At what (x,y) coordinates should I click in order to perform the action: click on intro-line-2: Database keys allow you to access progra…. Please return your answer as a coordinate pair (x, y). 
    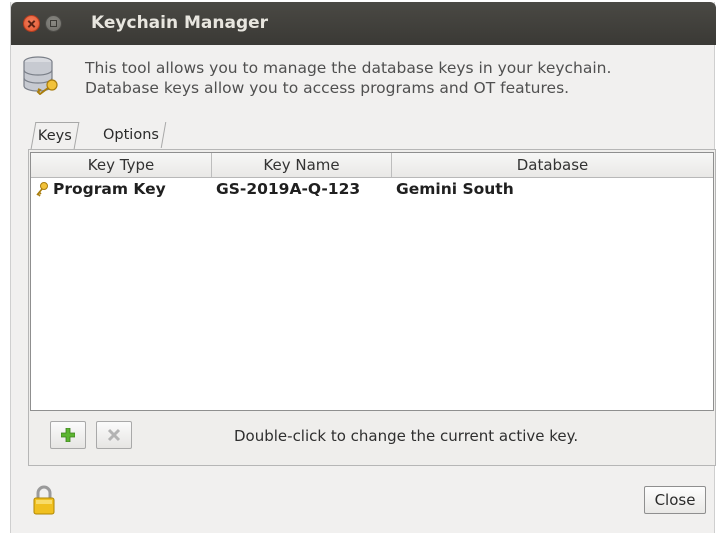
    Looking at the image, I should click on (327, 88).